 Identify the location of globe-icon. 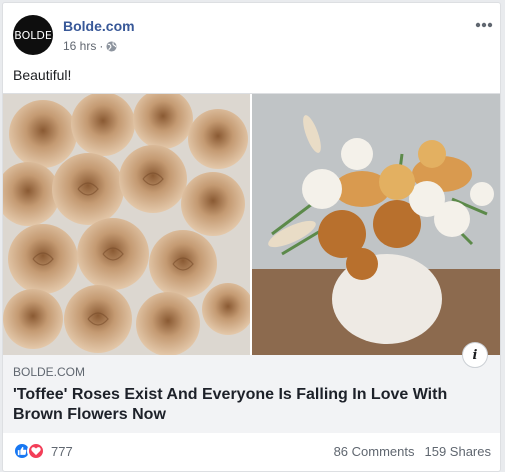
(111, 46).